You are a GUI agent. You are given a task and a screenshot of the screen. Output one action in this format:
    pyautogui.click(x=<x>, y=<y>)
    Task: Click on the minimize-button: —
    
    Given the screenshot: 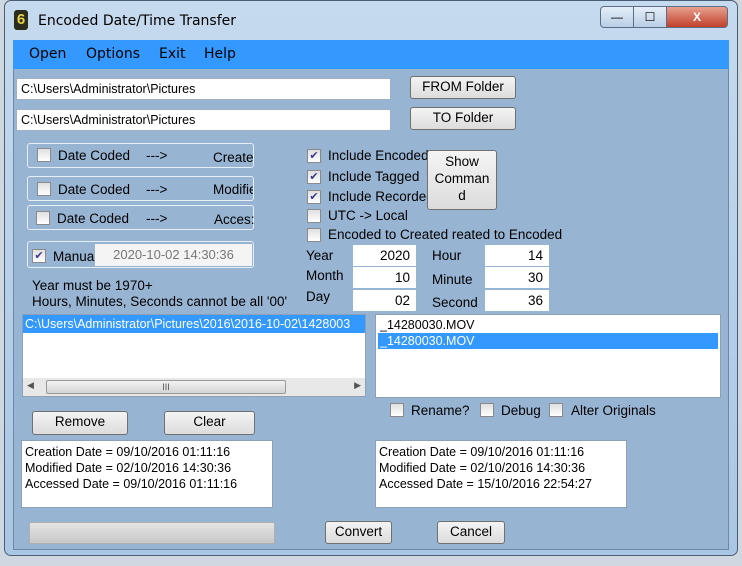 What is the action you would take?
    pyautogui.click(x=617, y=17)
    